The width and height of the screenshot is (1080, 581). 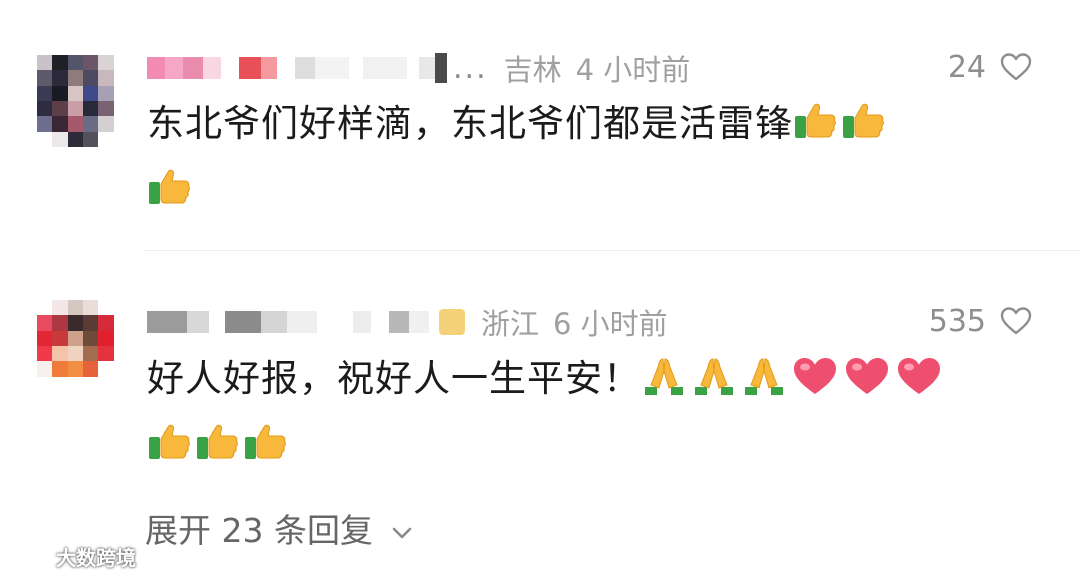 I want to click on like-button: 535, so click(x=980, y=321).